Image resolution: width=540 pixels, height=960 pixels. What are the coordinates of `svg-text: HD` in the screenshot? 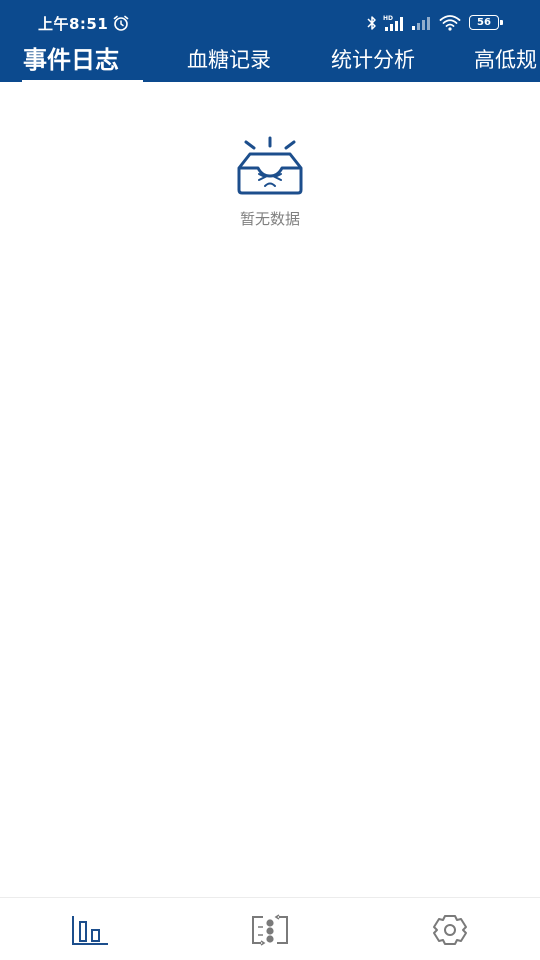 It's located at (388, 18).